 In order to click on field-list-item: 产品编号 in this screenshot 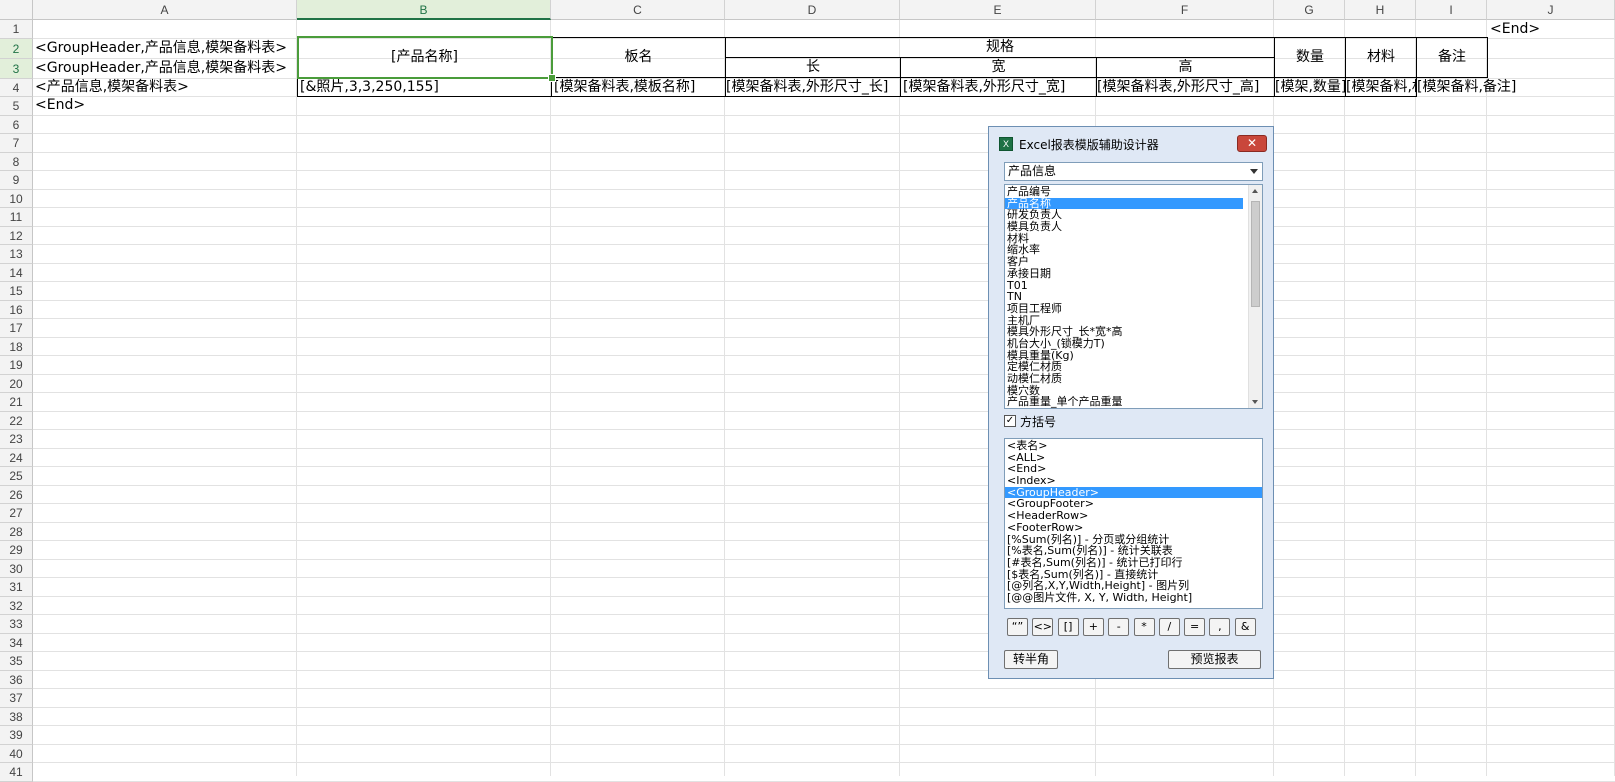, I will do `click(1124, 192)`.